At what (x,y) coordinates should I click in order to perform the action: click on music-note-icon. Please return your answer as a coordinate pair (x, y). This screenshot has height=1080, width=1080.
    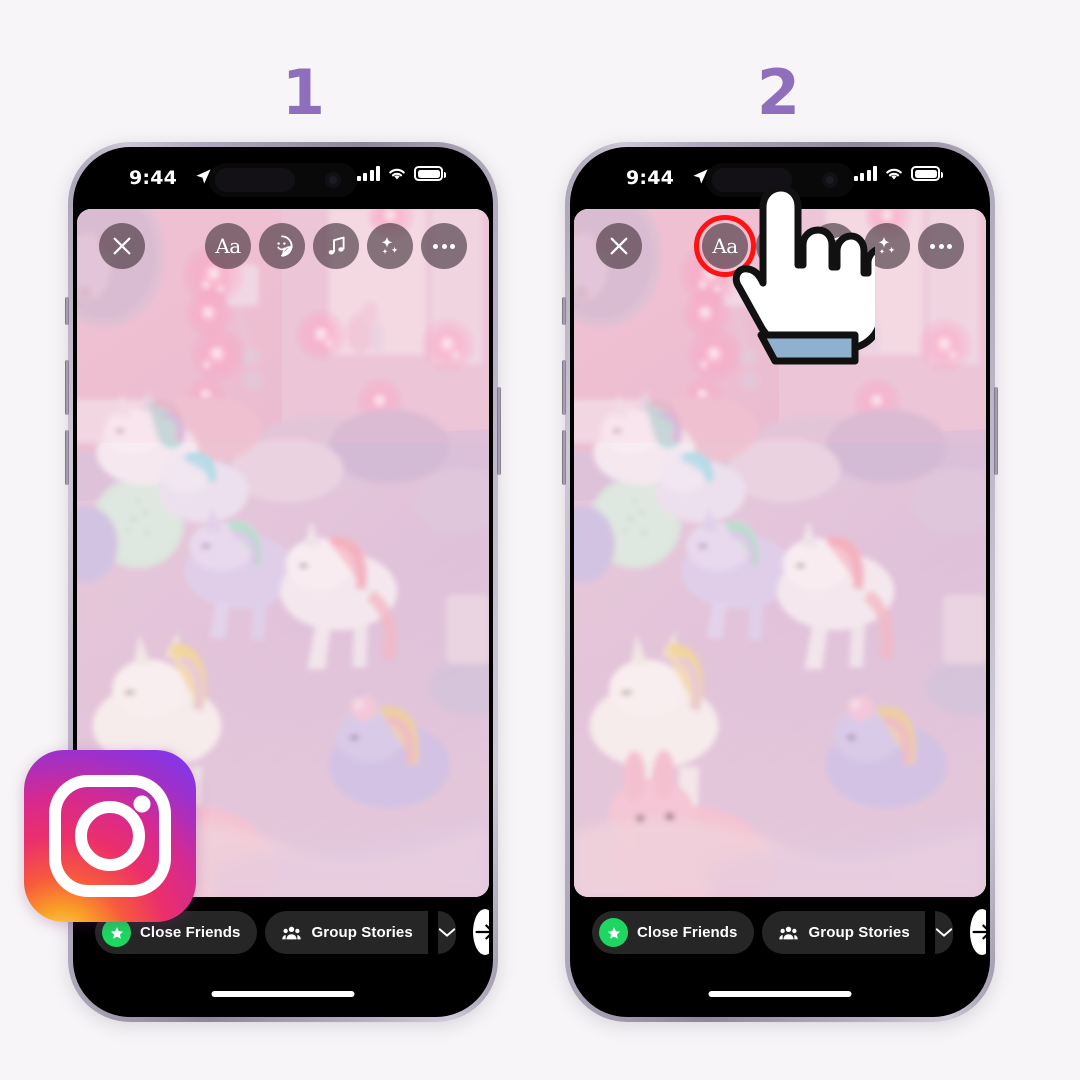
    Looking at the image, I should click on (336, 245).